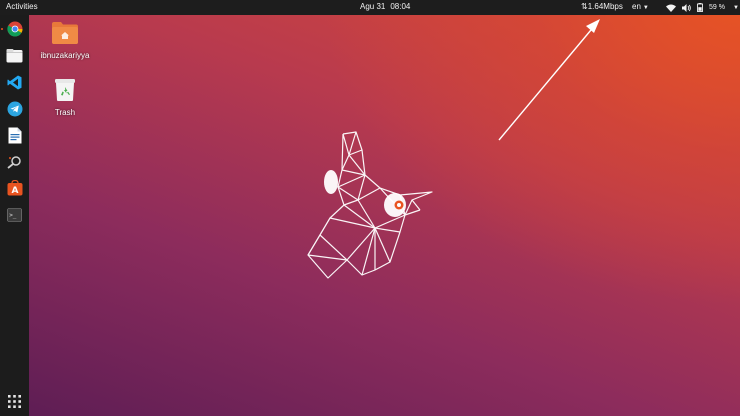  I want to click on telegram-icon, so click(14, 108).